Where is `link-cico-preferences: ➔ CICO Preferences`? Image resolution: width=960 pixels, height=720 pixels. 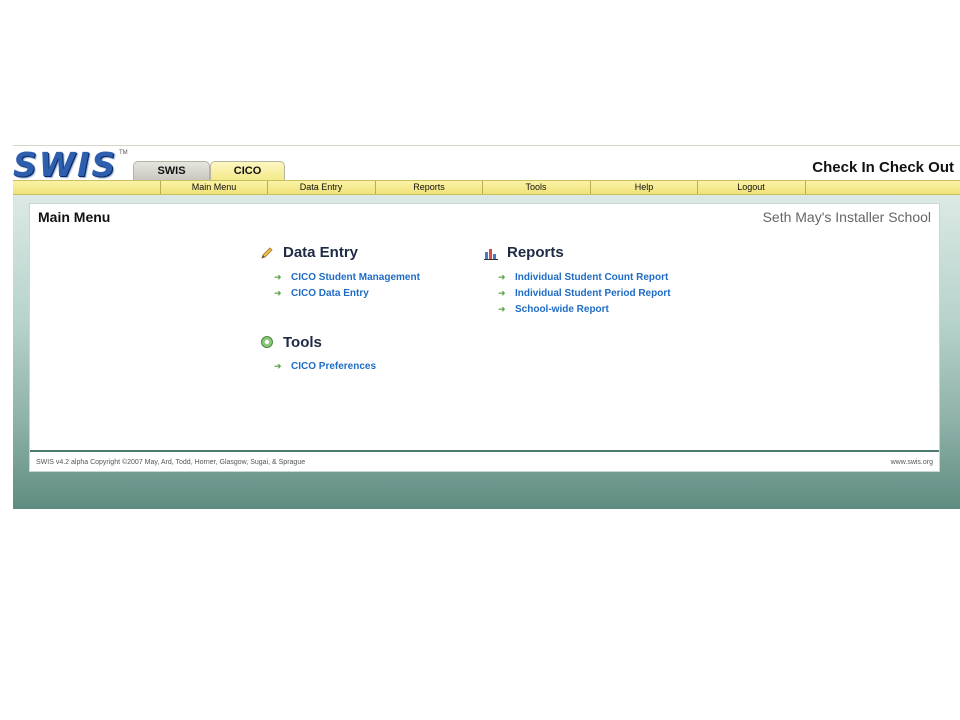
link-cico-preferences: ➔ CICO Preferences is located at coordinates (325, 366).